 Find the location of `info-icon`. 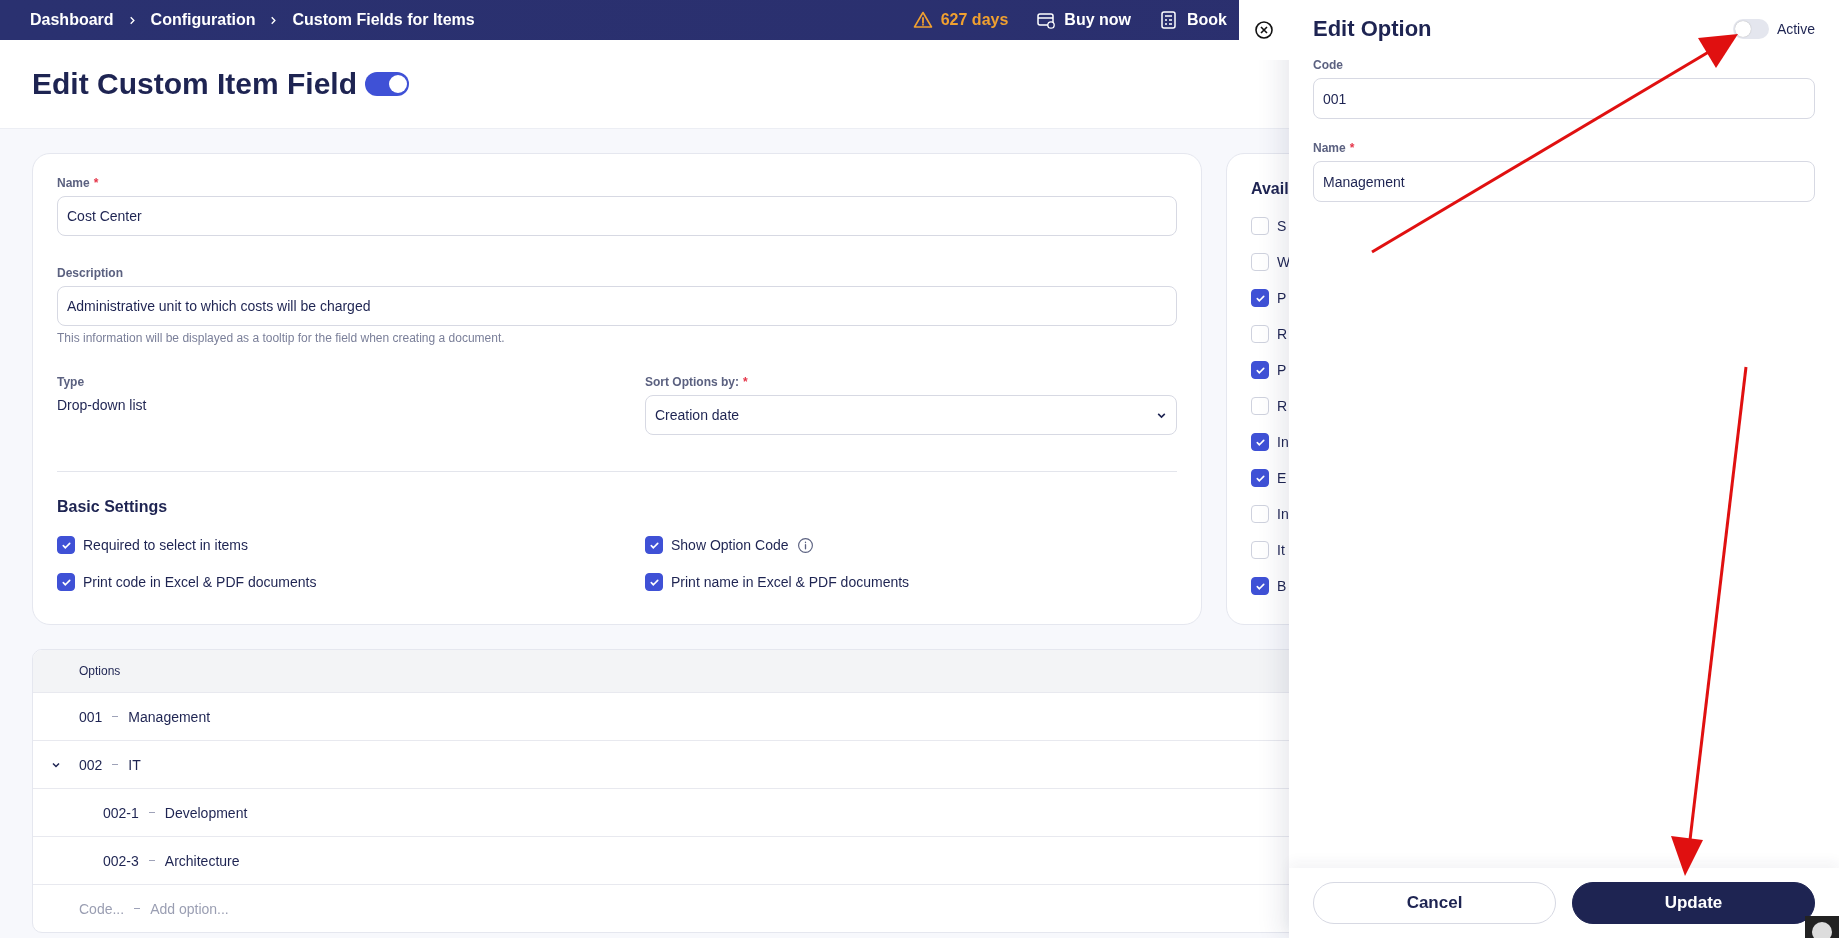

info-icon is located at coordinates (805, 545).